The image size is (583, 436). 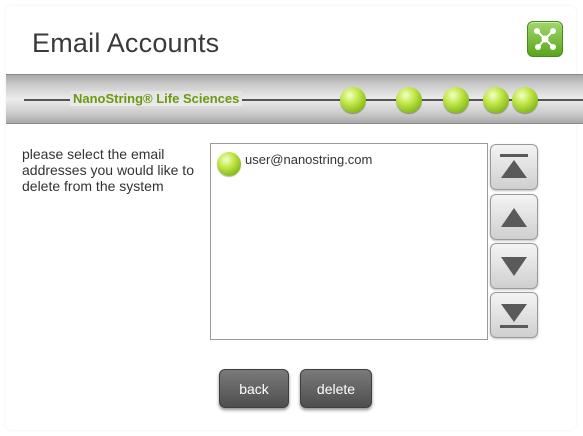 I want to click on scroll-down-icon, so click(x=514, y=266).